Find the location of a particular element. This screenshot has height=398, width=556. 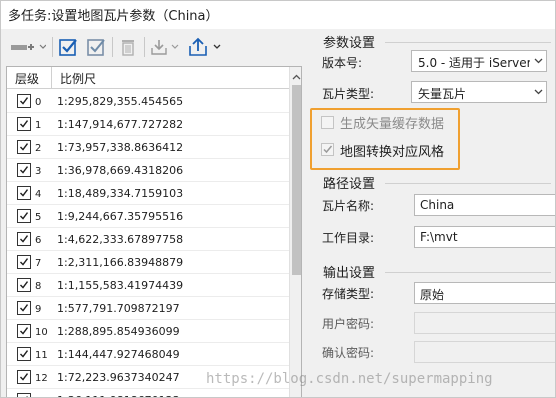

row-level: 4 is located at coordinates (38, 194).